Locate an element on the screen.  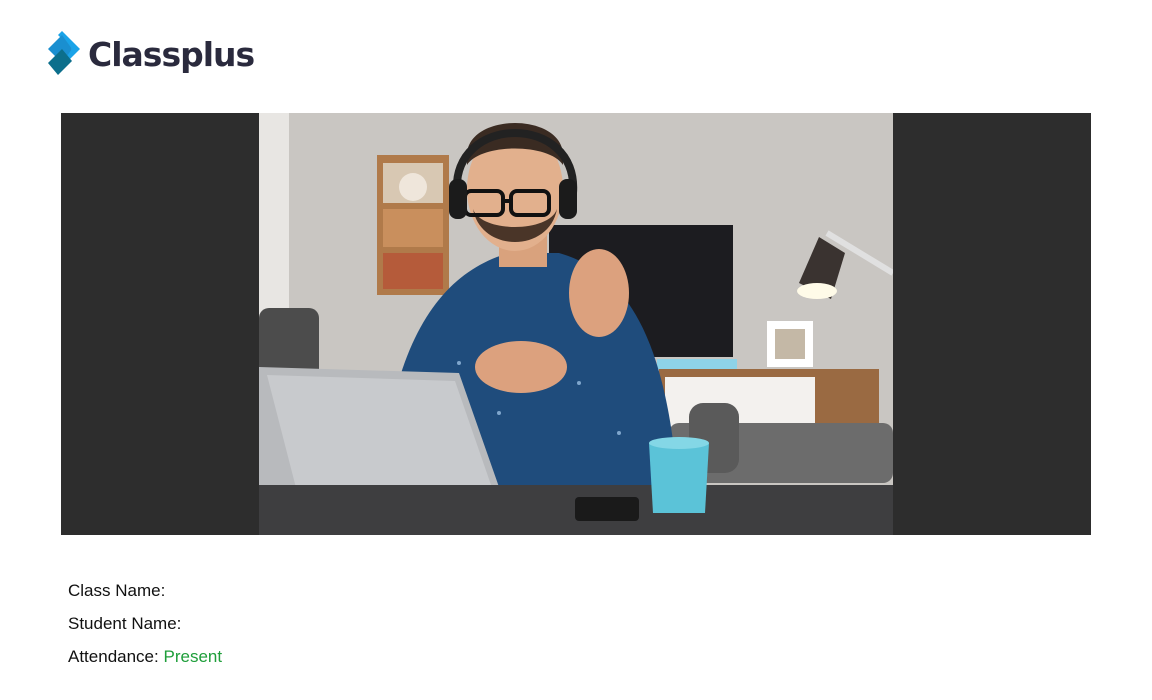
student-name-label: Student Name: is located at coordinates (125, 623).